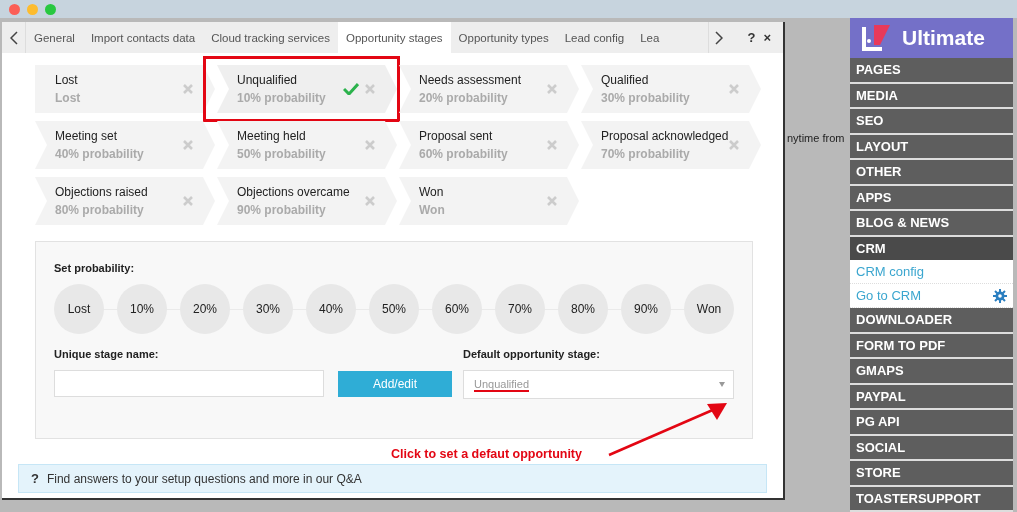 The image size is (1017, 512). What do you see at coordinates (205, 309) in the screenshot?
I see `probability-option: 20%` at bounding box center [205, 309].